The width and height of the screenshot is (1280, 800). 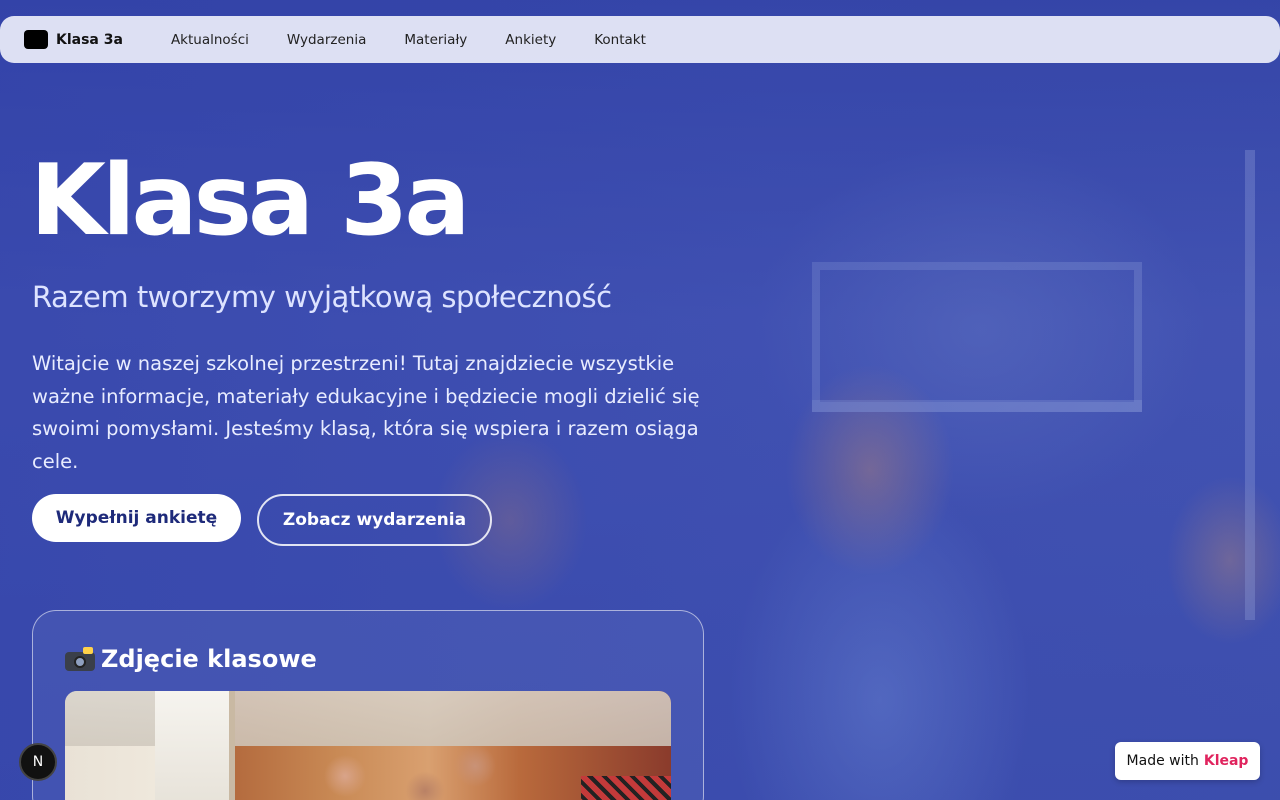 I want to click on class-photo-card-title: Zdjęcie klasowe, so click(x=191, y=659).